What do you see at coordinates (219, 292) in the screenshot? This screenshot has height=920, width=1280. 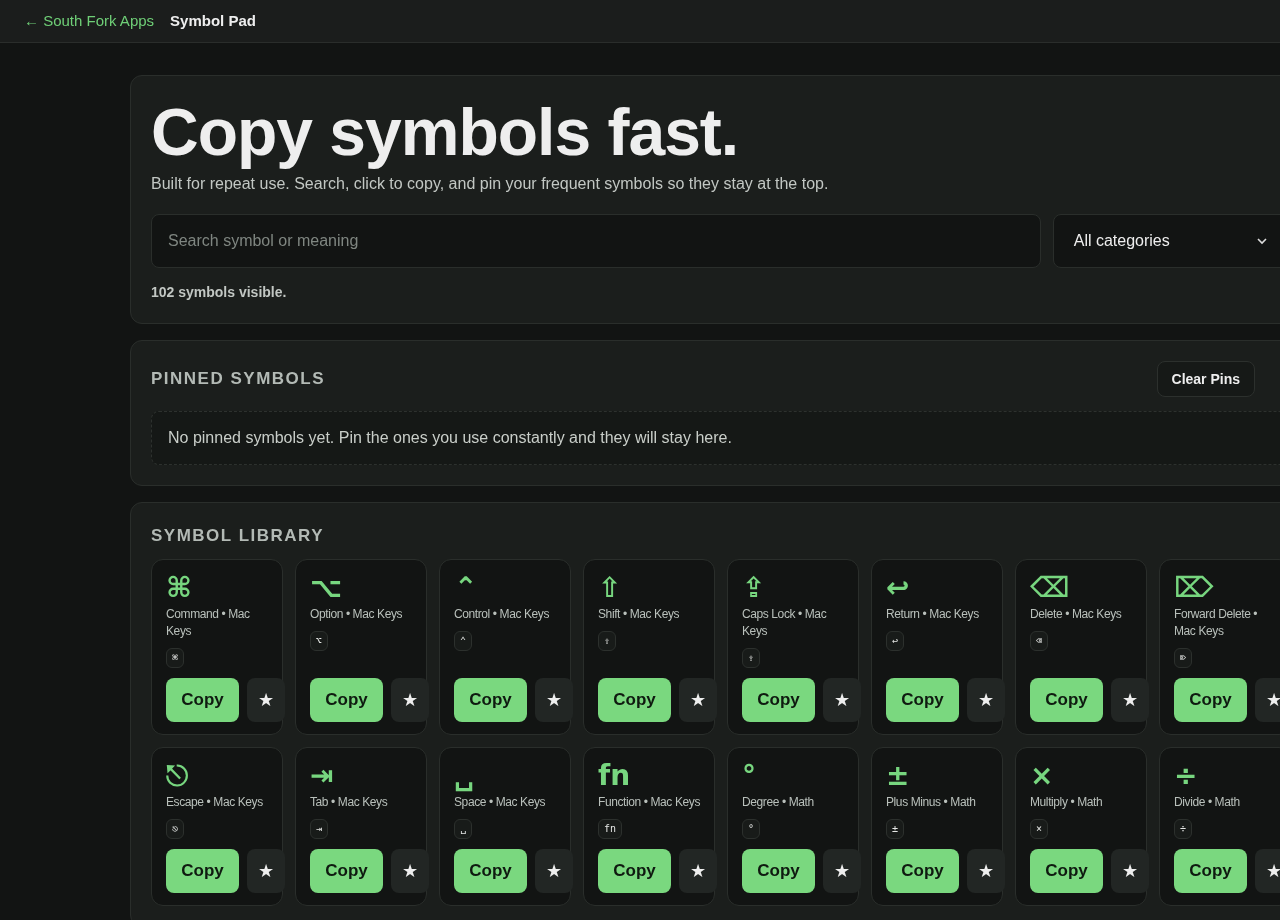 I see `visible-count: 102 symbols visible.` at bounding box center [219, 292].